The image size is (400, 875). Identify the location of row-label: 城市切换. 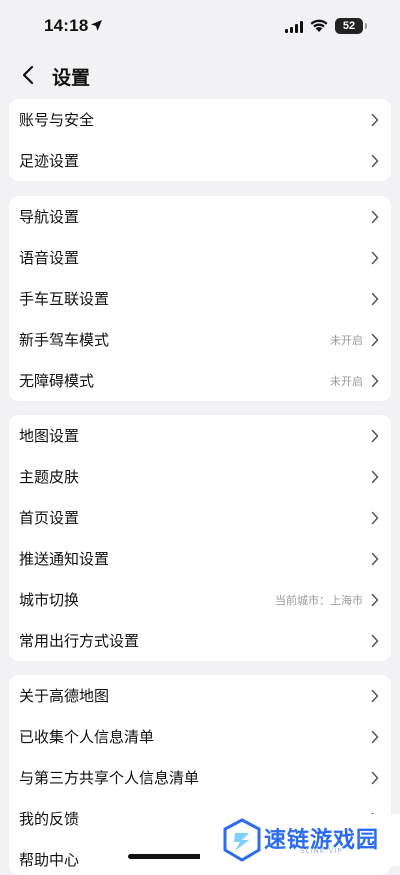
(49, 600).